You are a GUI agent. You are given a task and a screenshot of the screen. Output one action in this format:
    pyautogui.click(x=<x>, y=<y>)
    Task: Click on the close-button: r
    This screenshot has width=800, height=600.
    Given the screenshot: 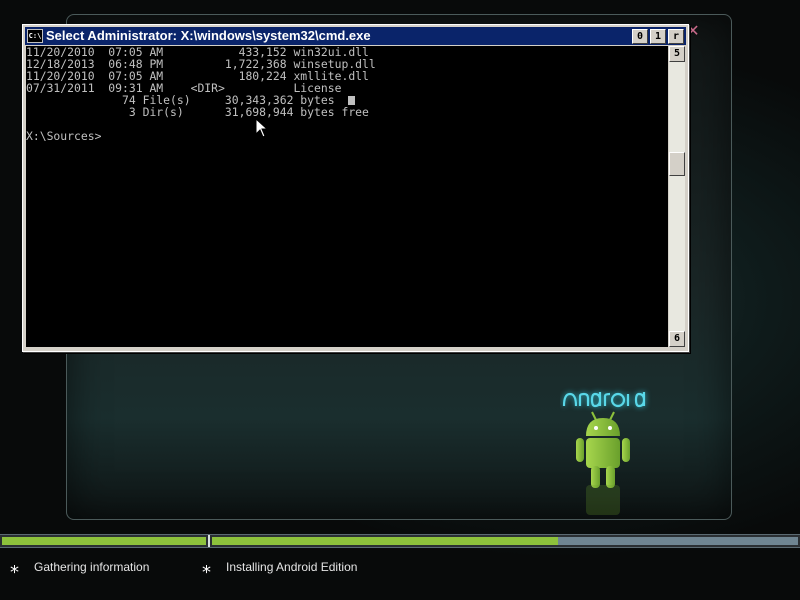 What is the action you would take?
    pyautogui.click(x=676, y=36)
    